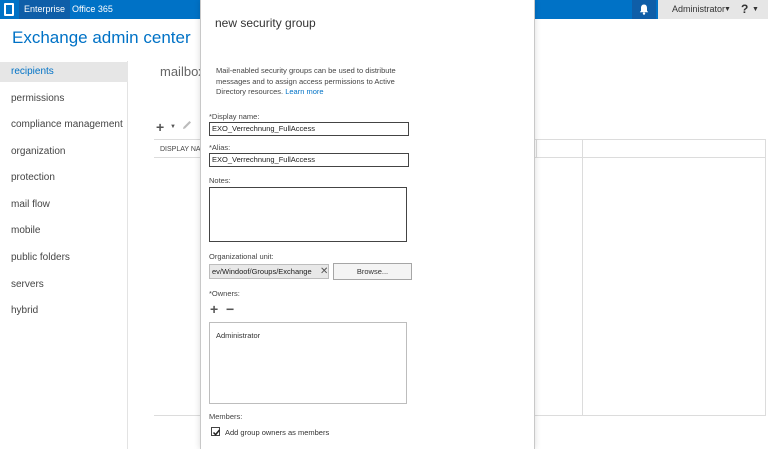 The height and width of the screenshot is (449, 768). I want to click on notes-label: Notes:, so click(220, 180).